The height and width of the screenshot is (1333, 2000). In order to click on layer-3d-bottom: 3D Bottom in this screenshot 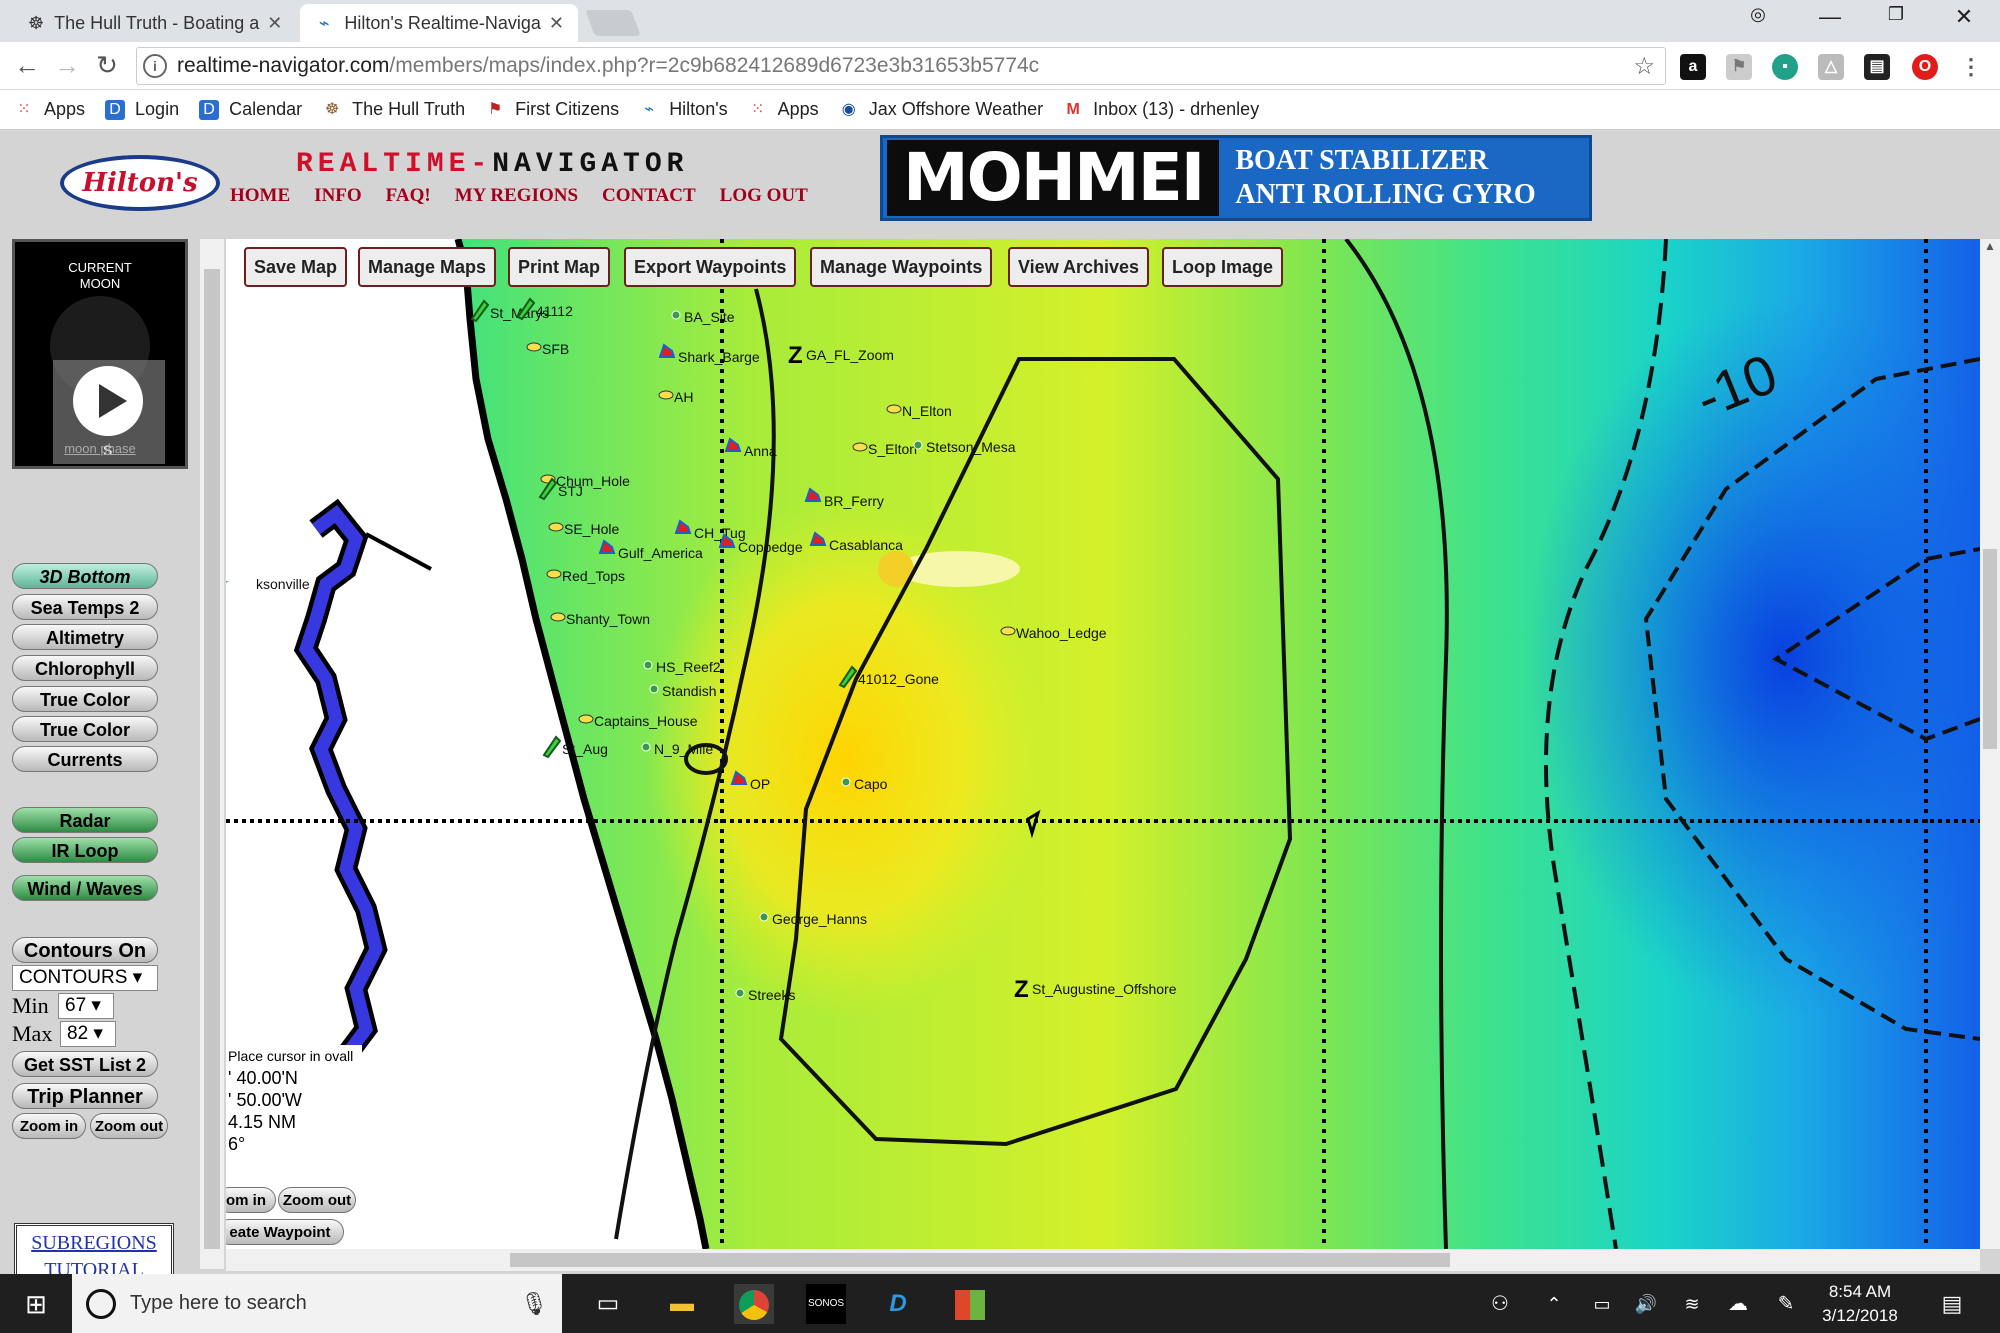, I will do `click(85, 576)`.